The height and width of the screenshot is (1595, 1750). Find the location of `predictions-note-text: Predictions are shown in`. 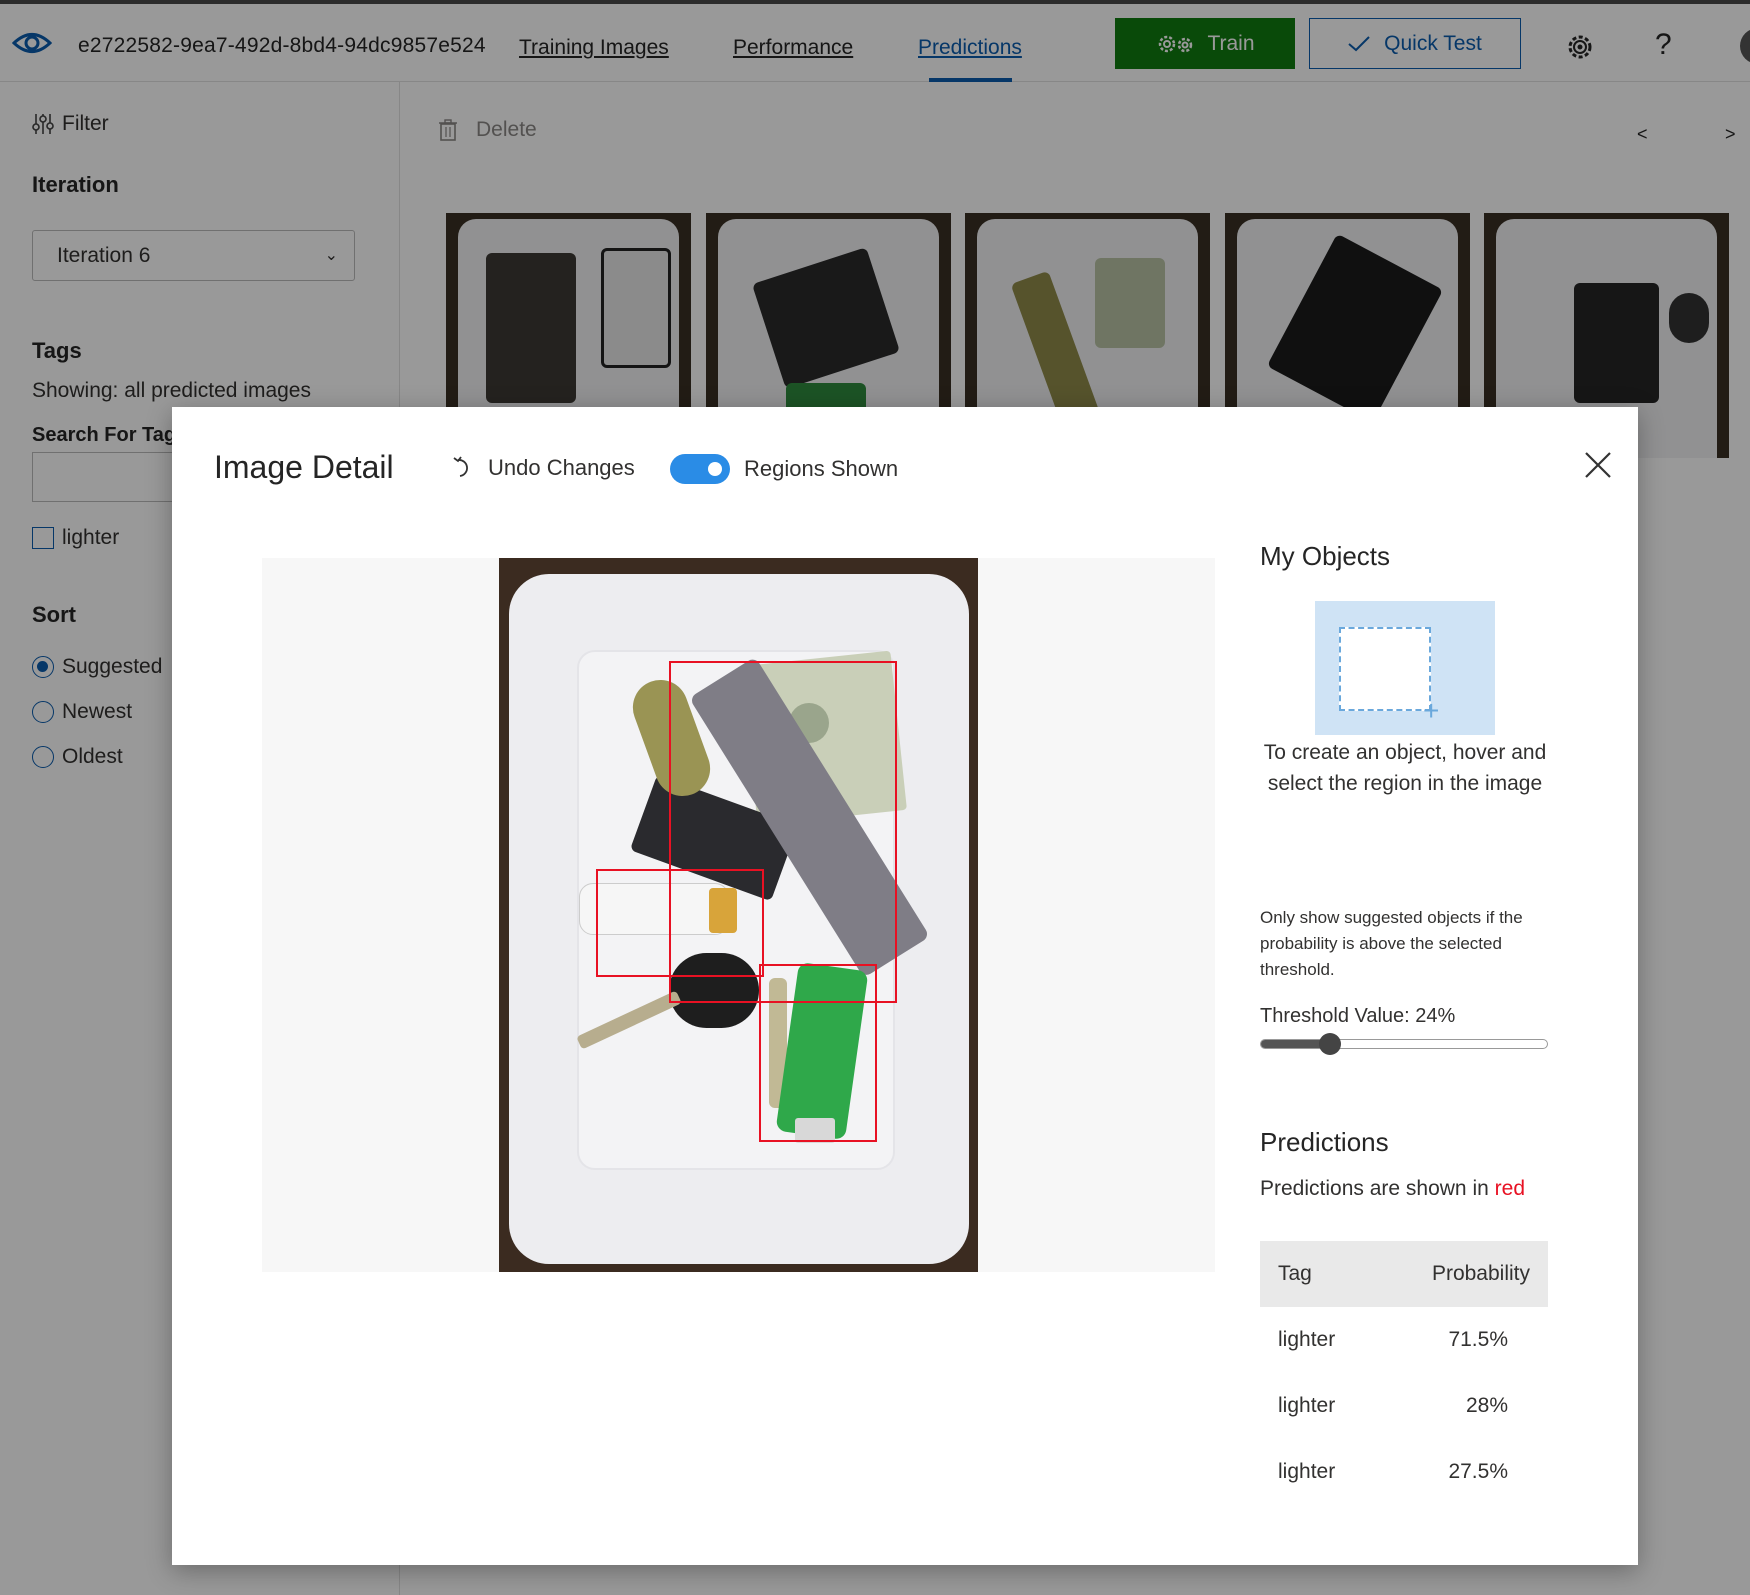

predictions-note-text: Predictions are shown in is located at coordinates (1374, 1188).